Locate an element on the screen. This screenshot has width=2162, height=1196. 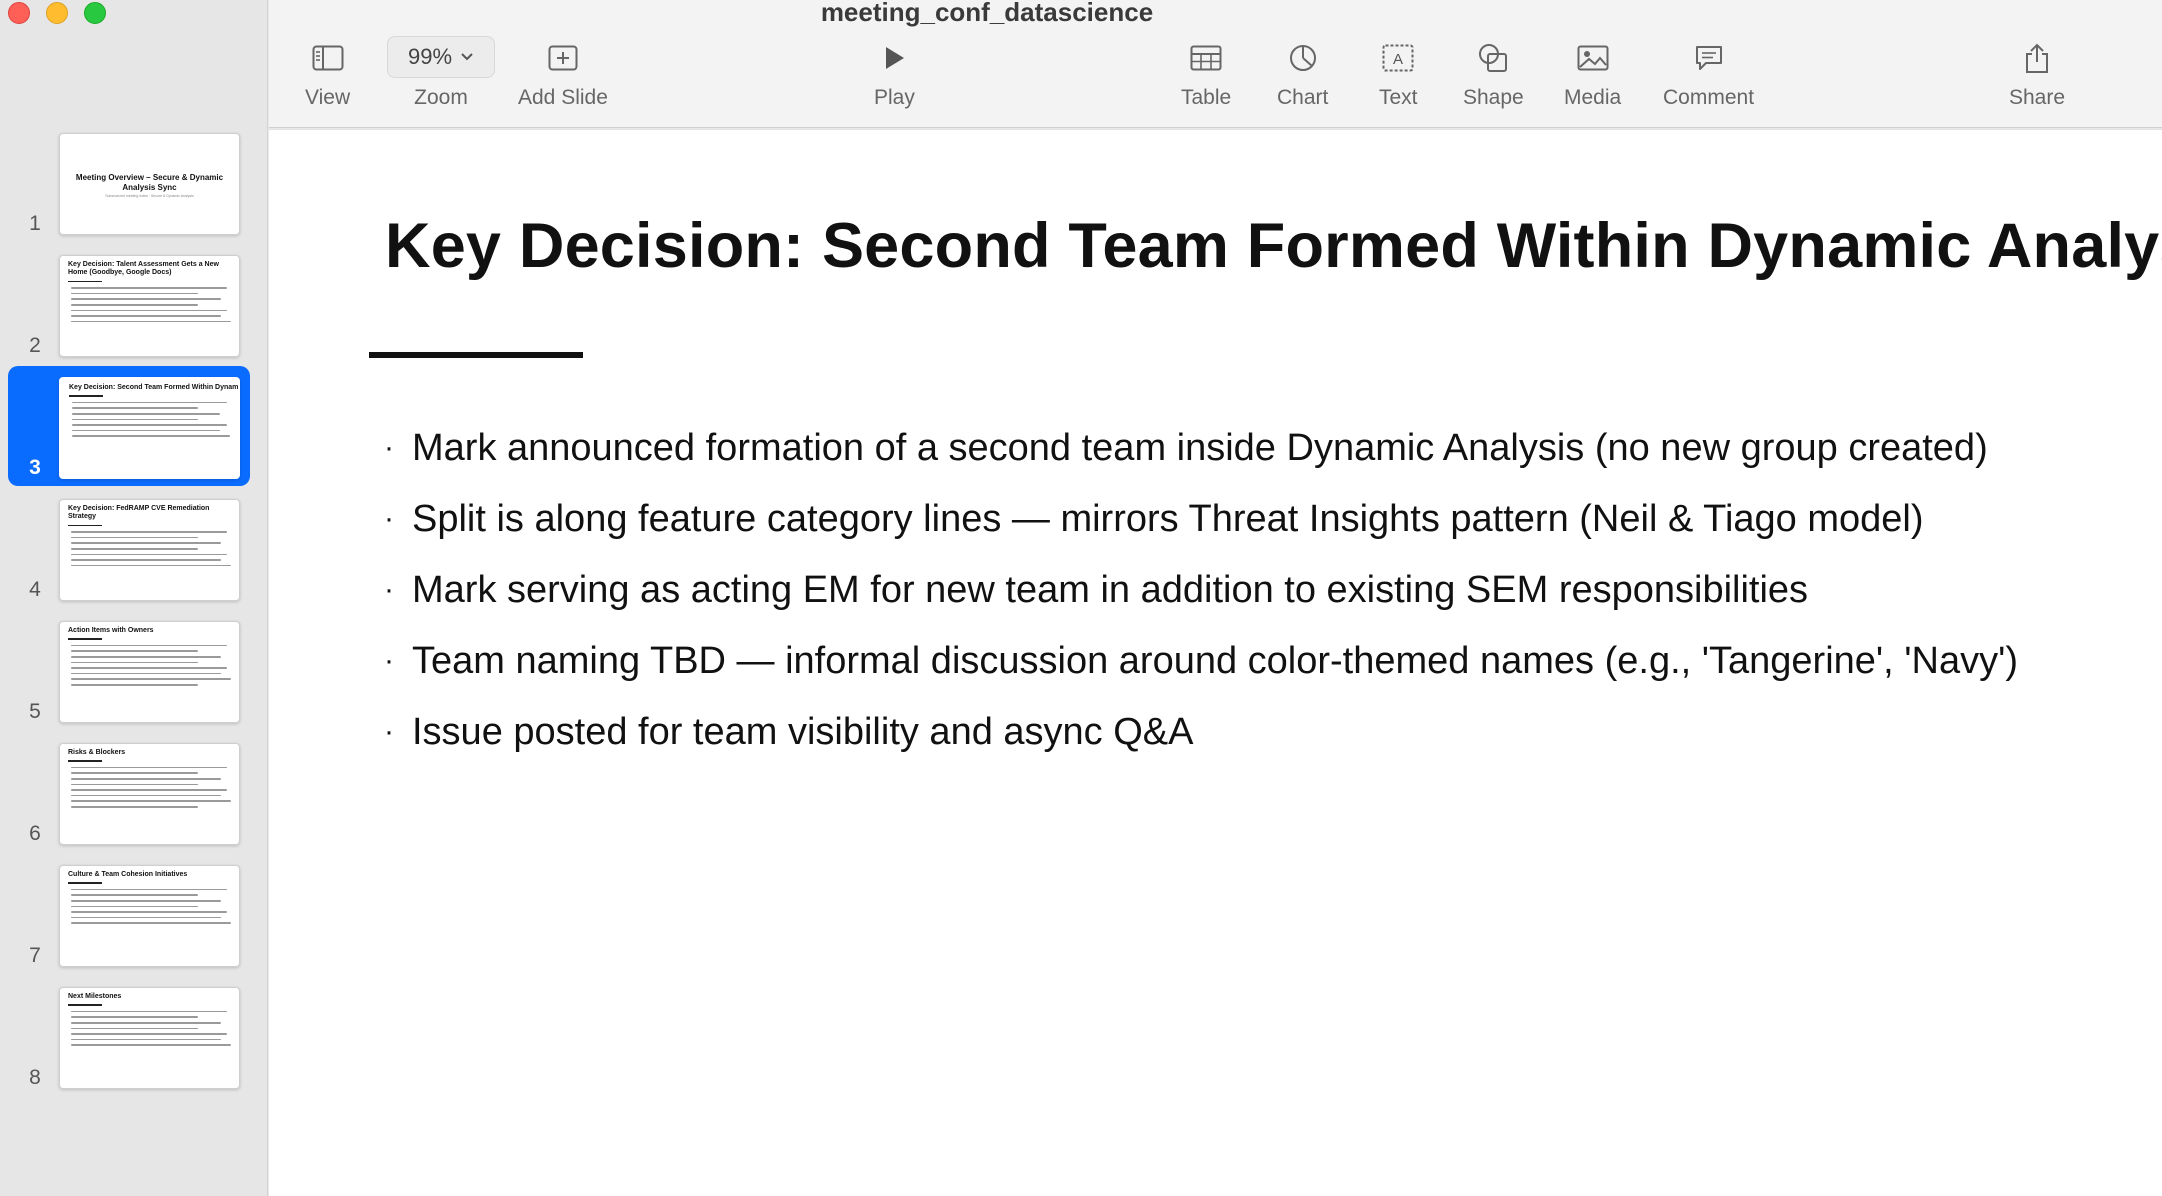
text-label: Text is located at coordinates (1398, 97).